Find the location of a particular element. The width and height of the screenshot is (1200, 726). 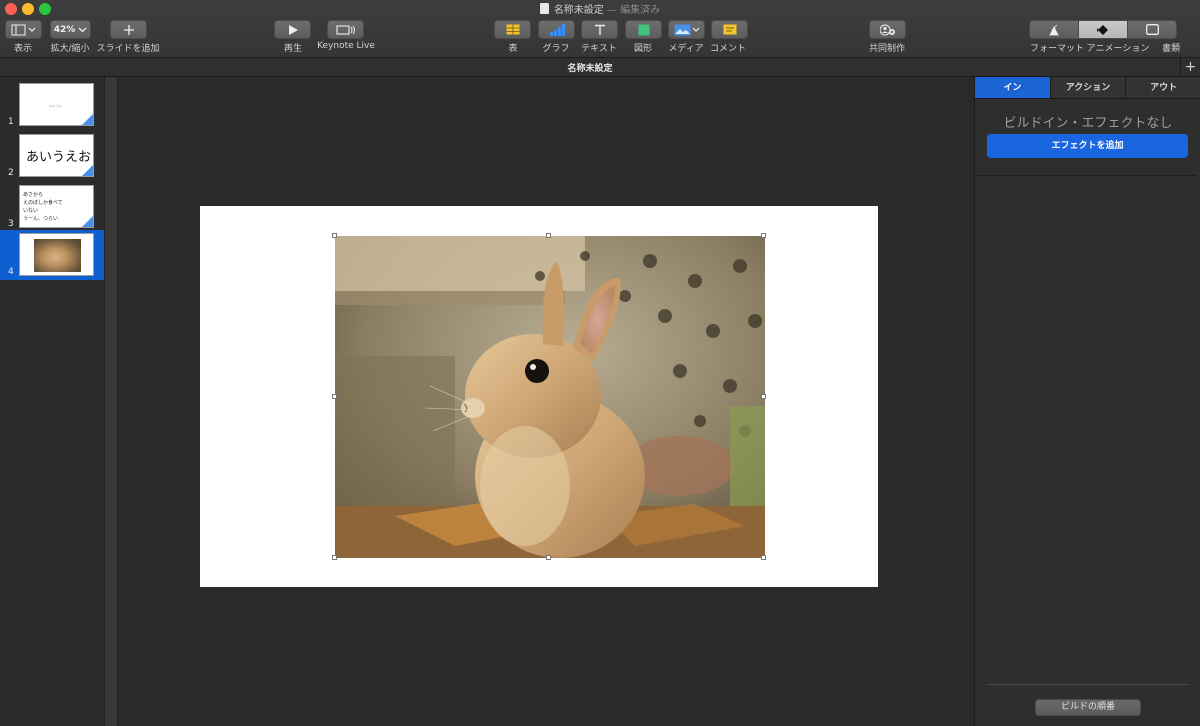

document-setup-icon is located at coordinates (1152, 29).